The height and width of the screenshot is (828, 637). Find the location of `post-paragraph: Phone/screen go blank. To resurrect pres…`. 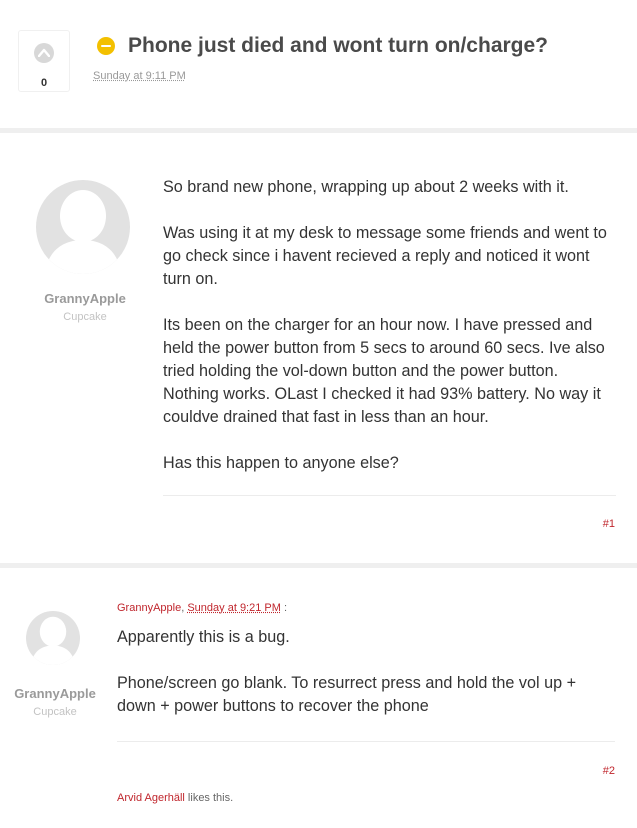

post-paragraph: Phone/screen go blank. To resurrect pres… is located at coordinates (347, 694).